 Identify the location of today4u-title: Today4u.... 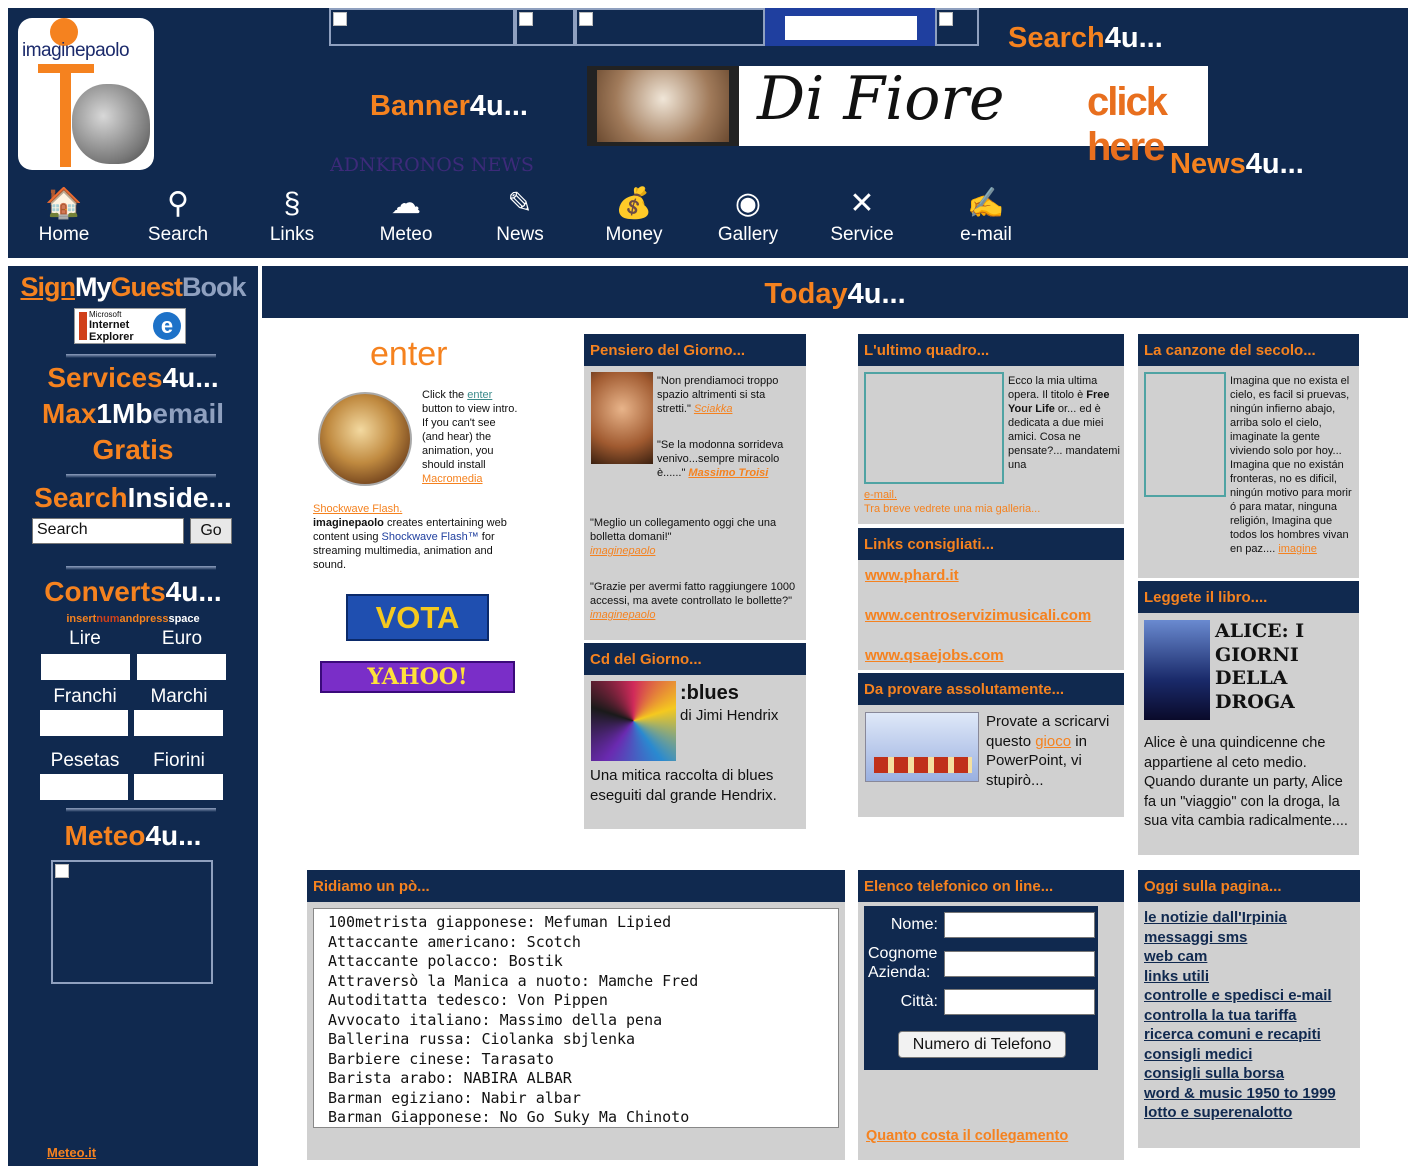
(835, 294).